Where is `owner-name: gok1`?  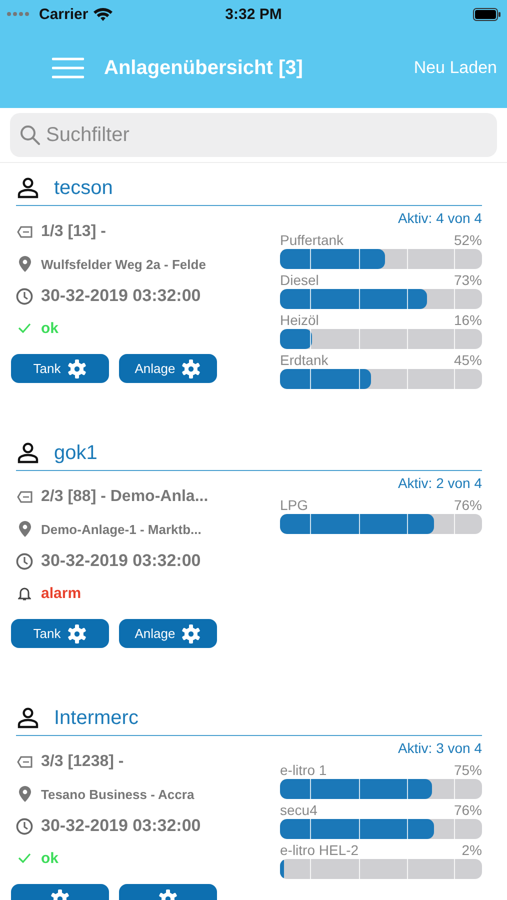 owner-name: gok1 is located at coordinates (76, 453).